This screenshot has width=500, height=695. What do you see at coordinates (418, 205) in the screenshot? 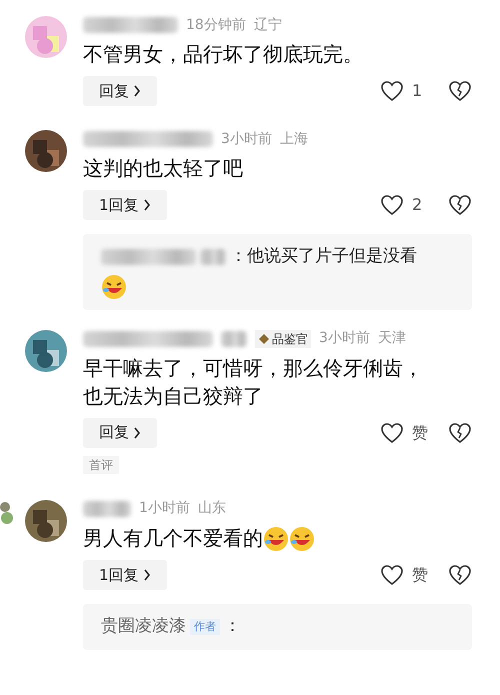
I see `like-count: 2` at bounding box center [418, 205].